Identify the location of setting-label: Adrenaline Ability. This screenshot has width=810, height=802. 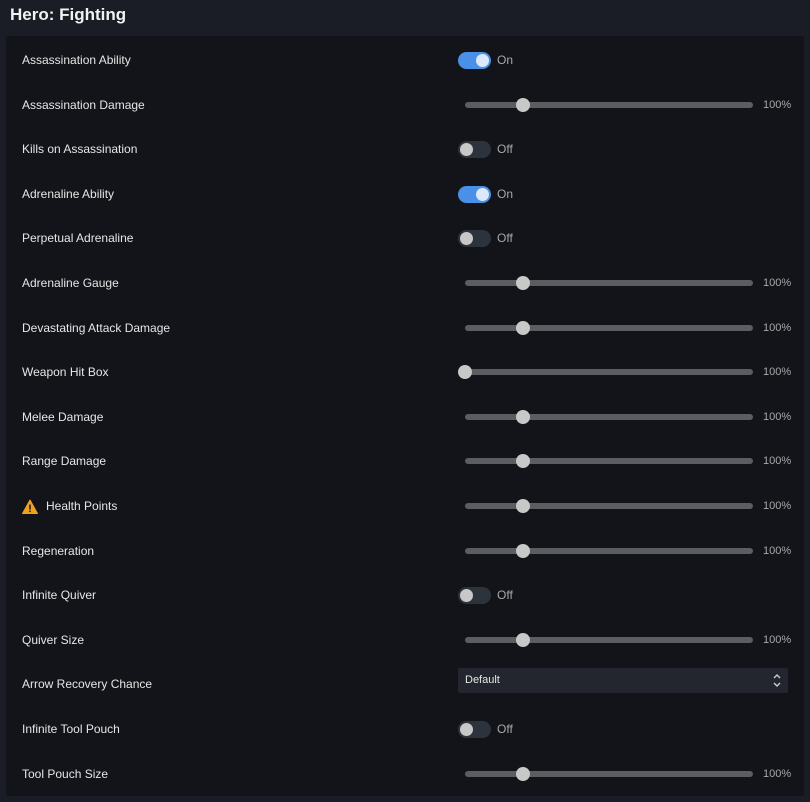
(68, 193).